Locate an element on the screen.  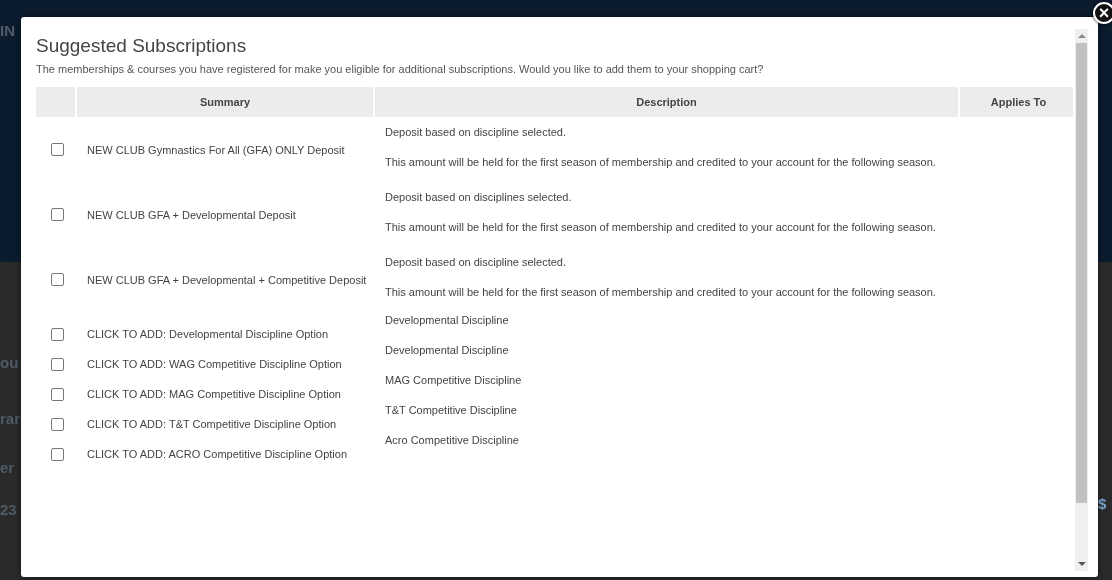
scroll-down-icon is located at coordinates (1081, 564).